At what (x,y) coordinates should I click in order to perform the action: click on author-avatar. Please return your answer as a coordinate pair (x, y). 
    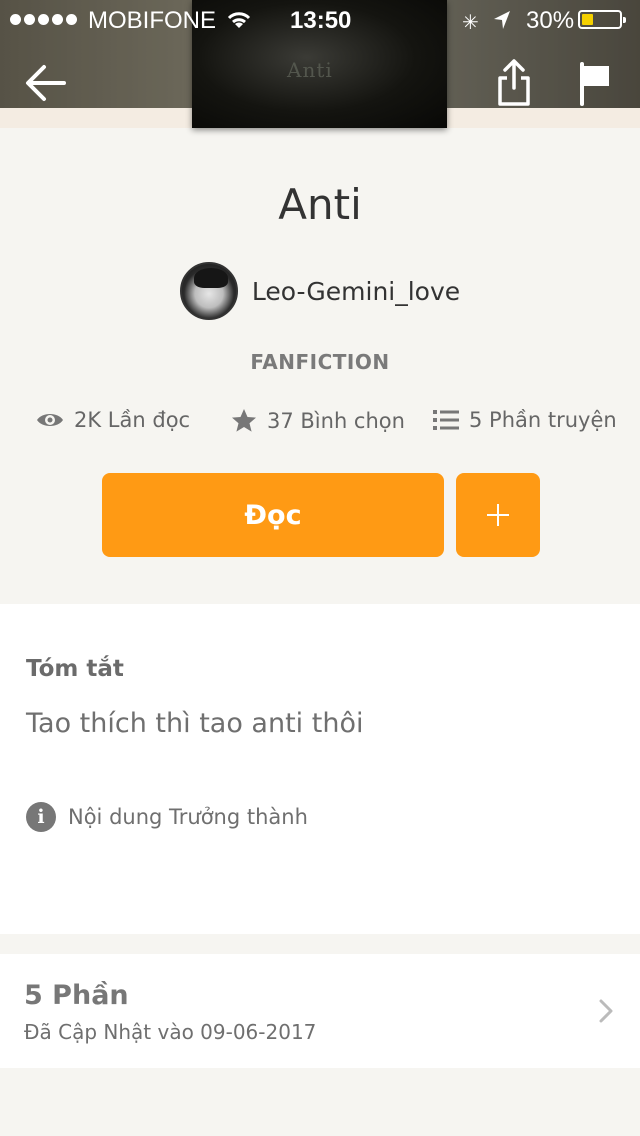
    Looking at the image, I should click on (208, 291).